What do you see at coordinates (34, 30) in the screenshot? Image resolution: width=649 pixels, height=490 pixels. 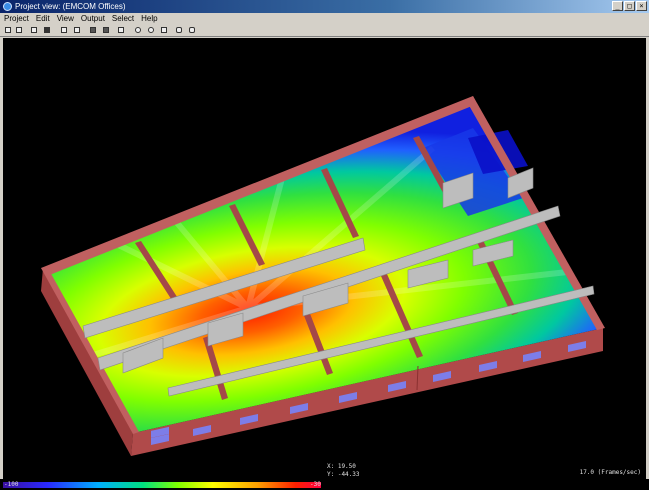 I see `window-icon` at bounding box center [34, 30].